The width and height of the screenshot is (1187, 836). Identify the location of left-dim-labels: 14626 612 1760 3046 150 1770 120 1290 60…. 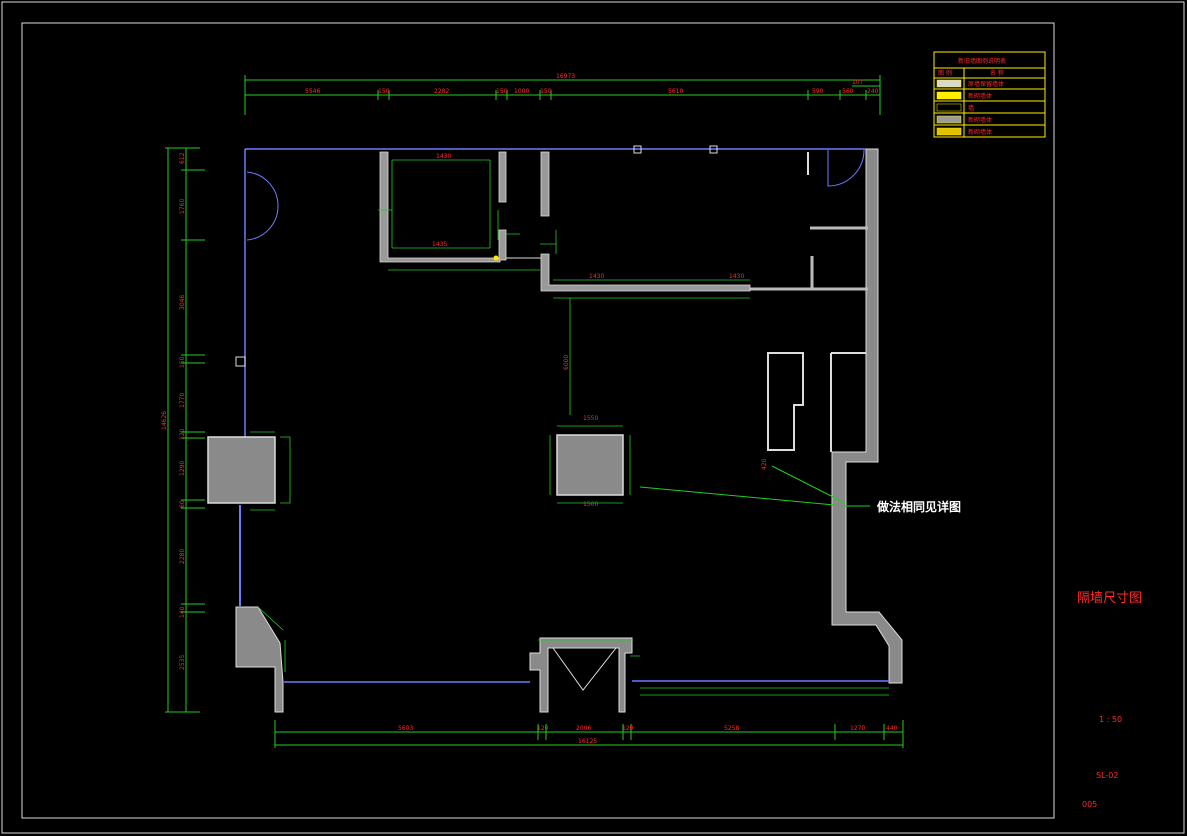
(173, 411).